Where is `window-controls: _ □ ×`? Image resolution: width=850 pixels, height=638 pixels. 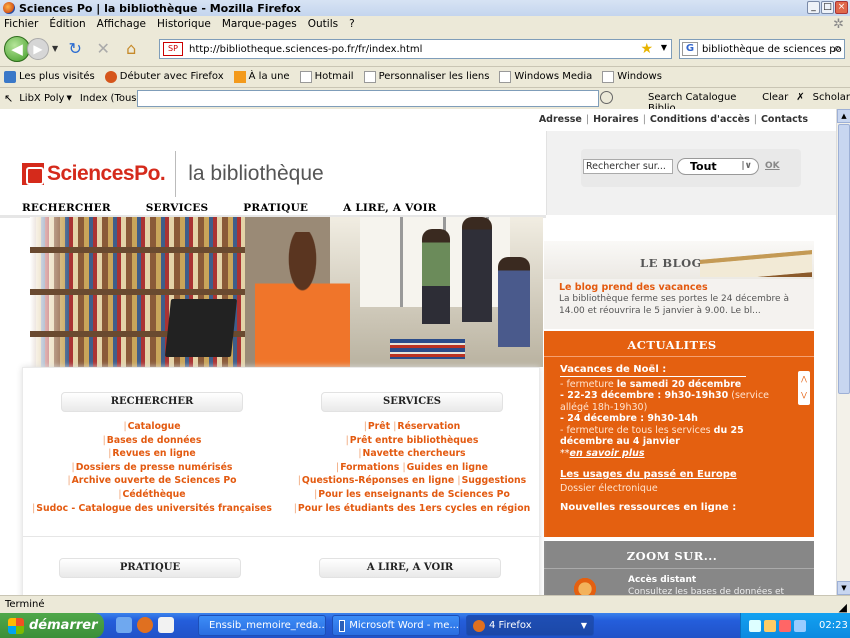 window-controls: _ □ × is located at coordinates (827, 7).